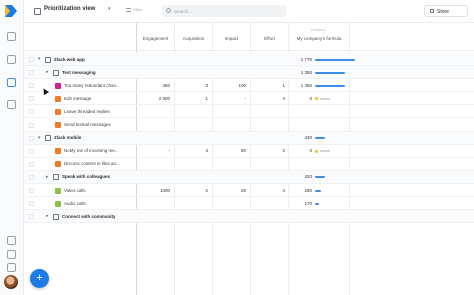  Describe the element at coordinates (94, 59) in the screenshot. I see `group-label: Zlack web app` at that location.